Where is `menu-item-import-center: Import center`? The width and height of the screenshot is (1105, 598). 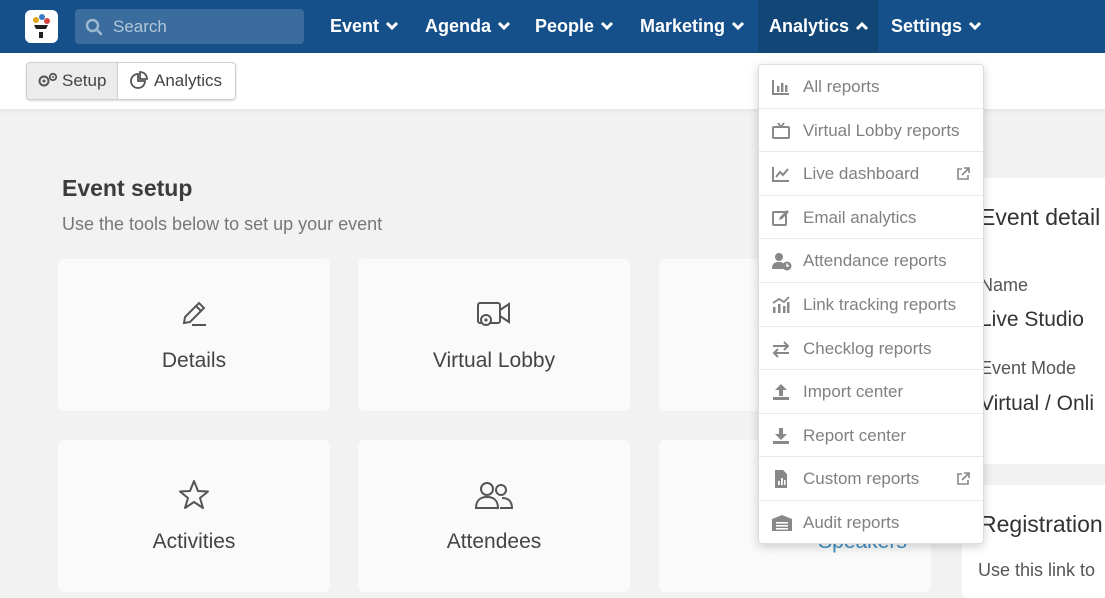 menu-item-import-center: Import center is located at coordinates (871, 392).